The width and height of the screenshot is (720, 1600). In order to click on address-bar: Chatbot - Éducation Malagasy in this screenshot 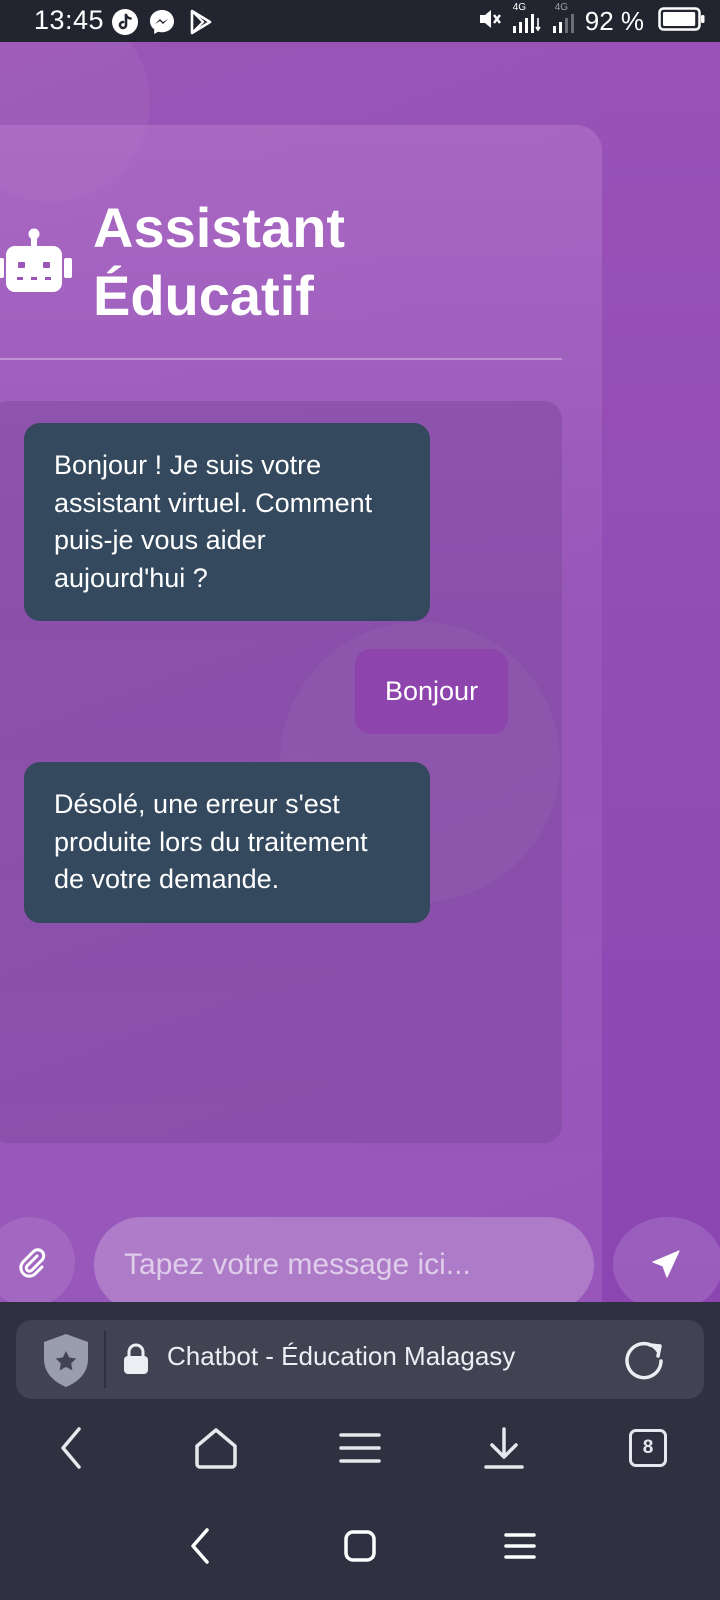, I will do `click(360, 1359)`.